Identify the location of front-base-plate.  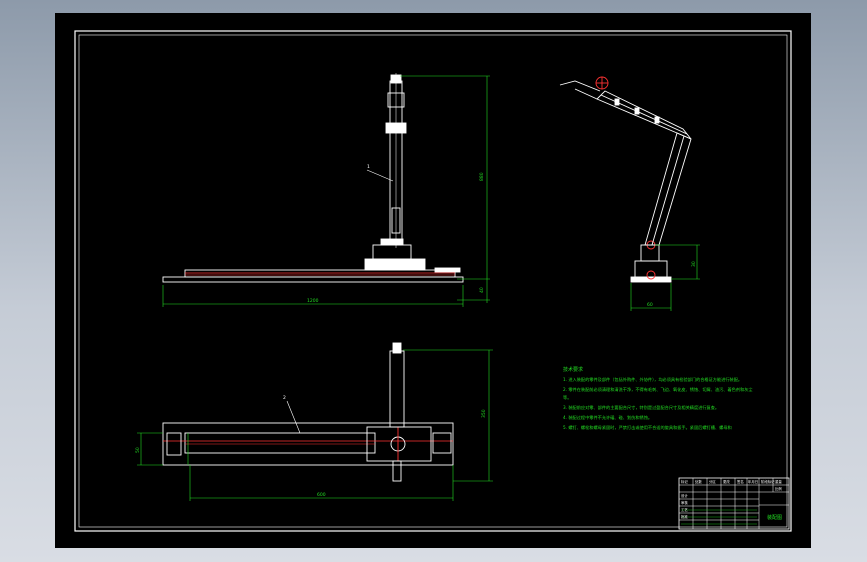
(313, 279).